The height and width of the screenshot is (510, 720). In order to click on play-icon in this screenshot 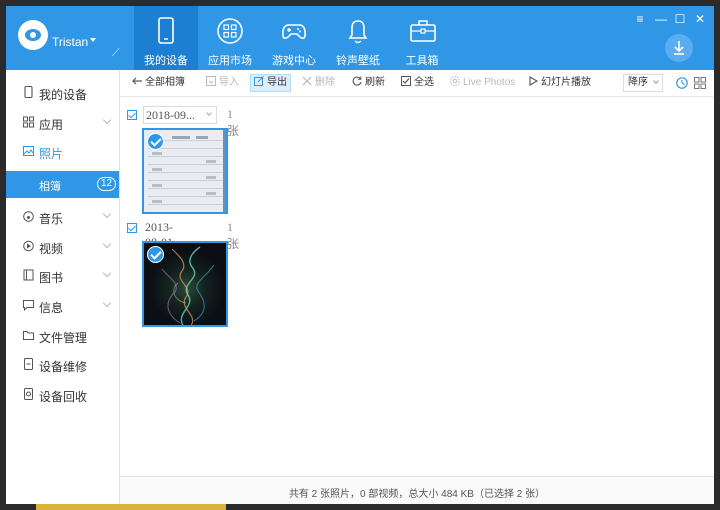, I will do `click(533, 81)`.